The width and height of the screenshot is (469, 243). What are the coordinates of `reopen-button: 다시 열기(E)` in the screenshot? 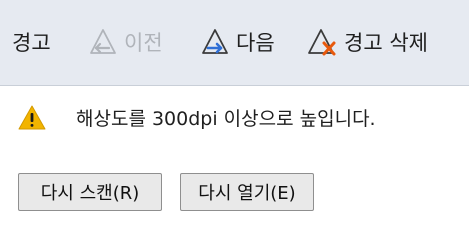 It's located at (247, 192).